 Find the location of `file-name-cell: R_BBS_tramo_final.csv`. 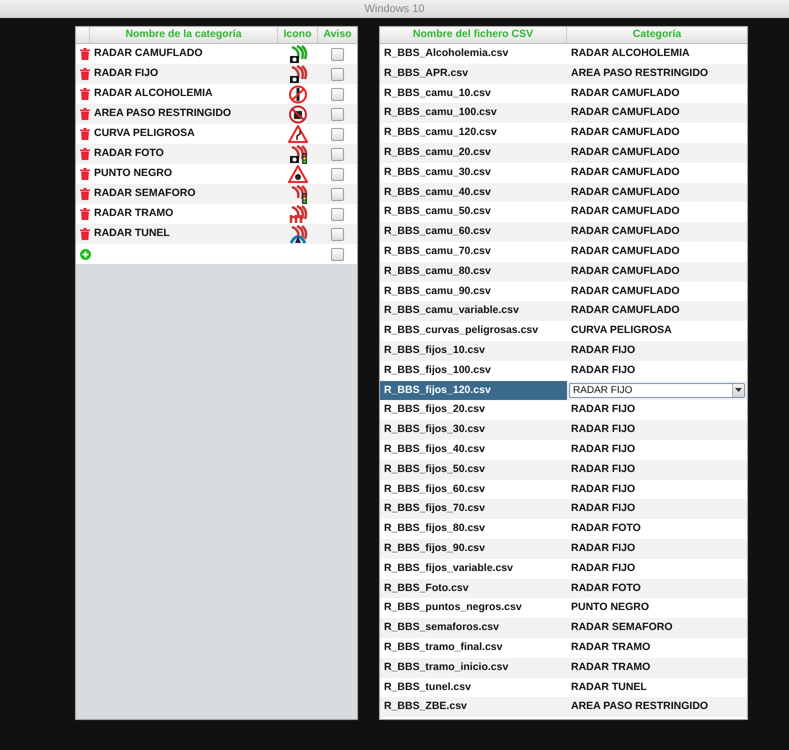

file-name-cell: R_BBS_tramo_final.csv is located at coordinates (473, 648).